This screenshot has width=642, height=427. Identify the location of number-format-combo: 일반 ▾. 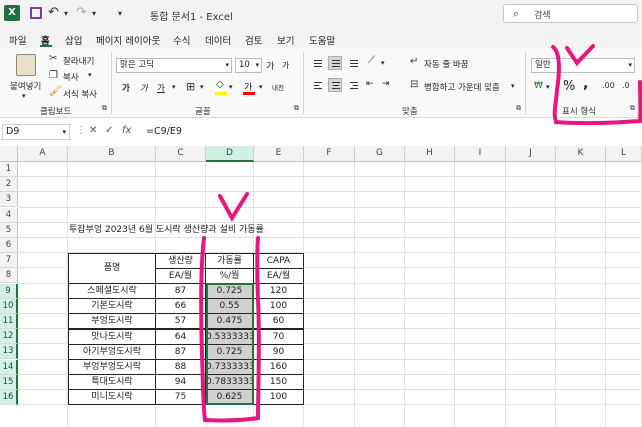
(583, 65).